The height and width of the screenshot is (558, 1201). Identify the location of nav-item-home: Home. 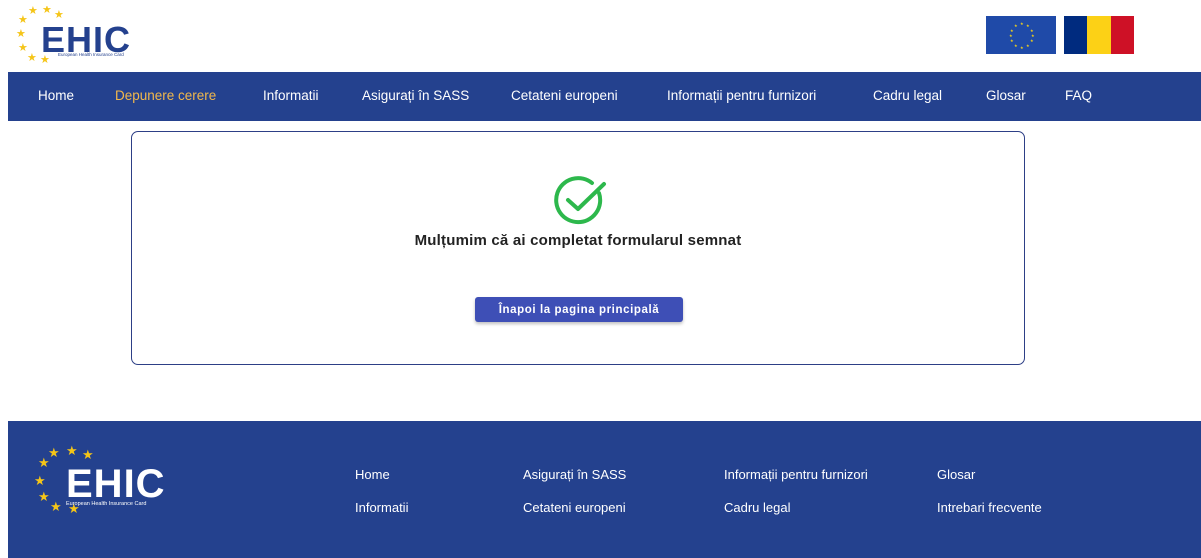
(56, 96).